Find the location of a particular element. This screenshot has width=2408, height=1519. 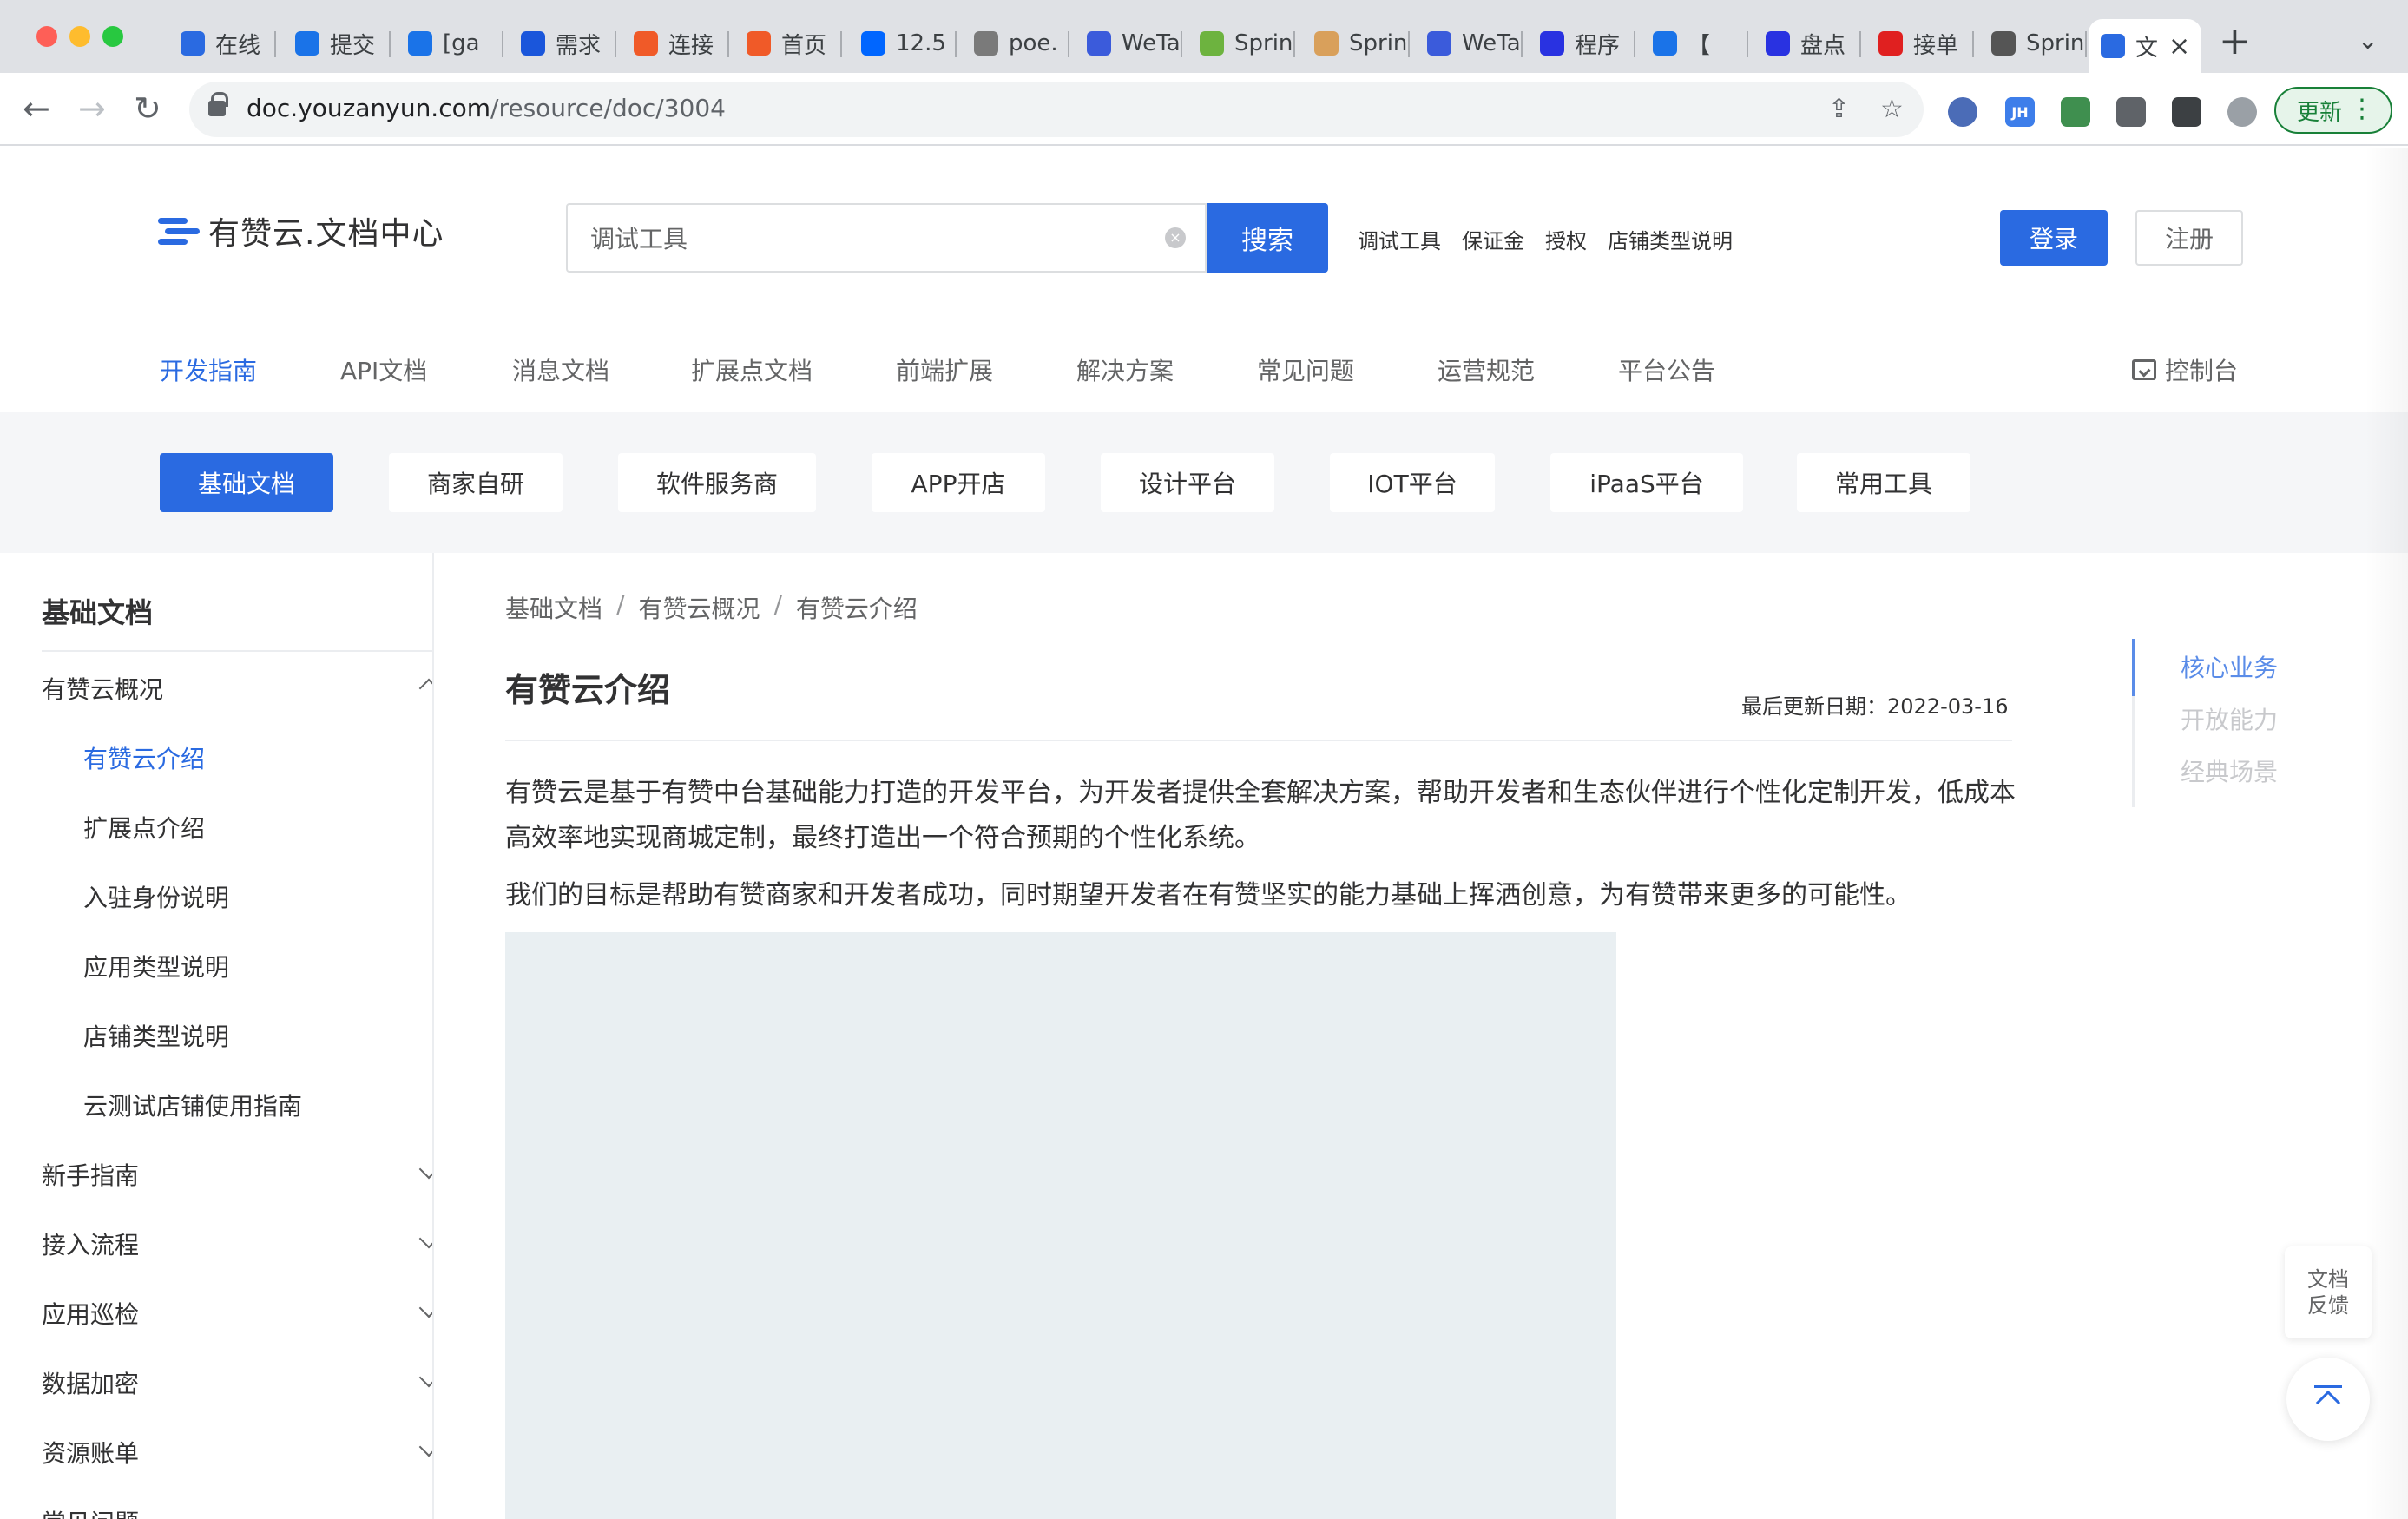

link-icon is located at coordinates (646, 43).